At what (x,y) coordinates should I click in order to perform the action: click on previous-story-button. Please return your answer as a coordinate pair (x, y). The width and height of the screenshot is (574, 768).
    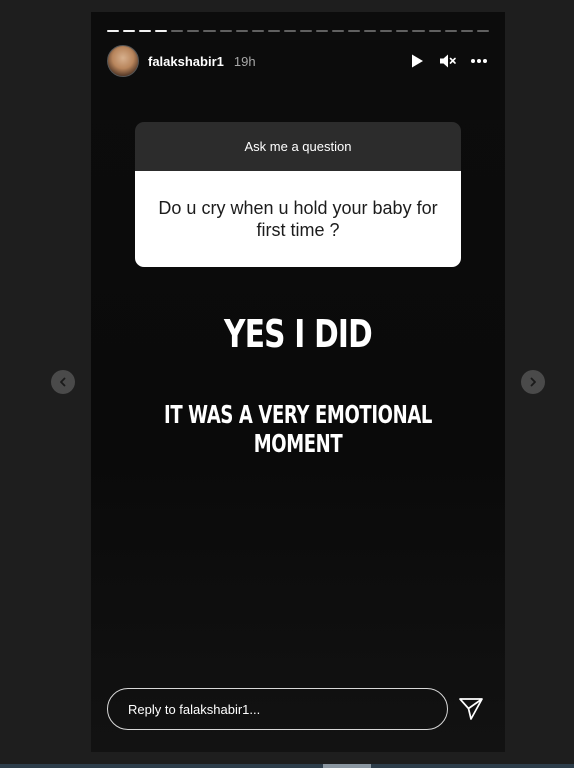
    Looking at the image, I should click on (63, 382).